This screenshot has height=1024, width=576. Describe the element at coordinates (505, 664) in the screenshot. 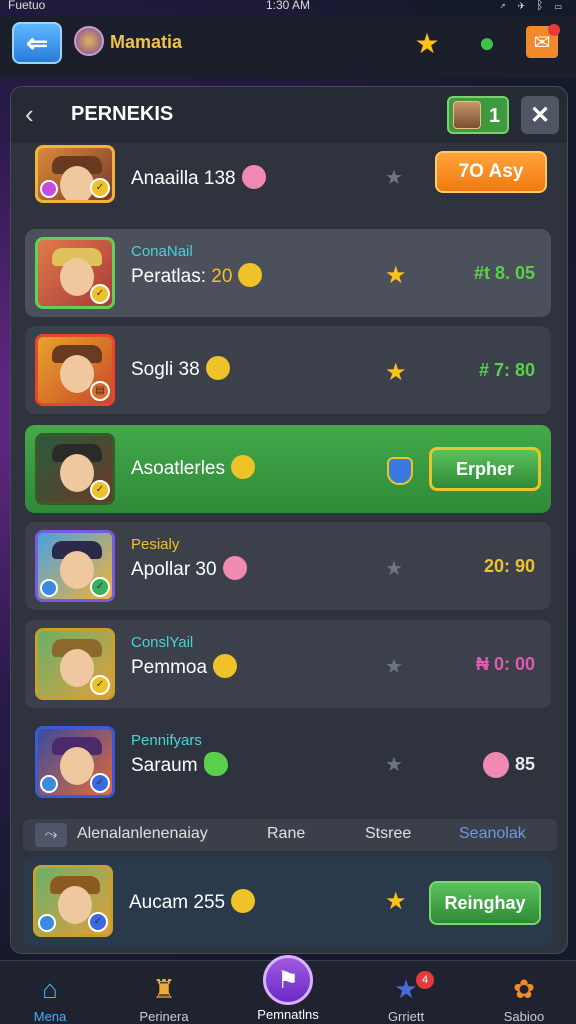

I see `list-item-score: ₦ 0: 00` at that location.